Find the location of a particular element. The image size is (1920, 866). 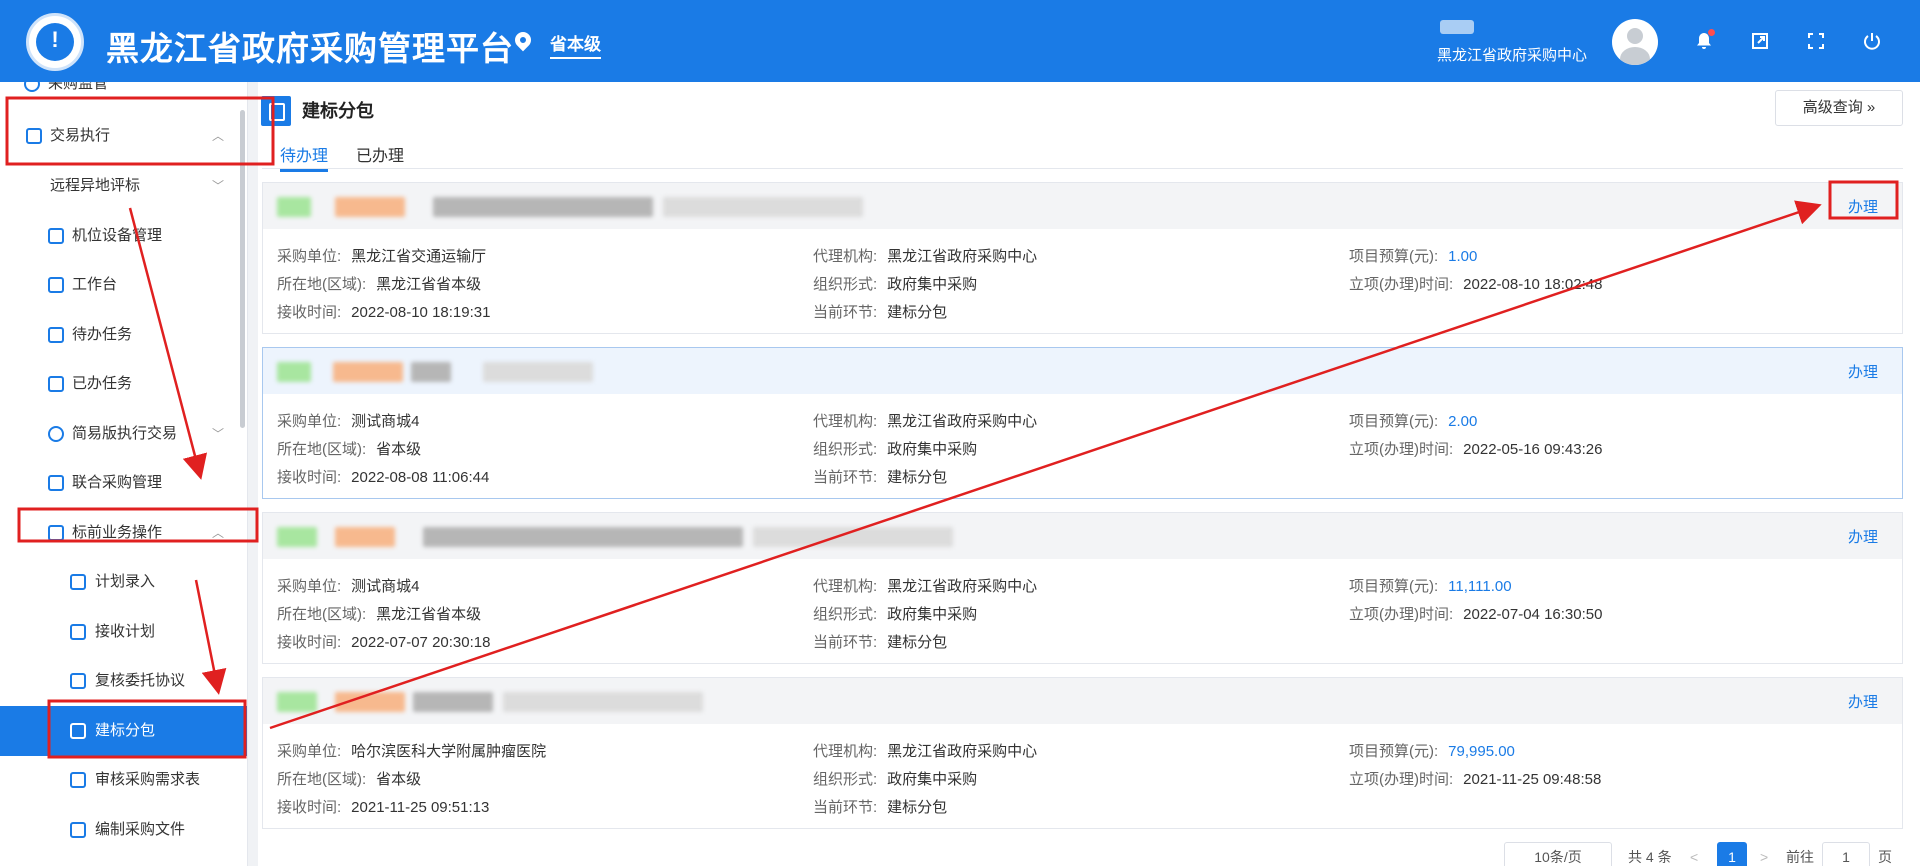

fullscreen-icon is located at coordinates (1816, 41).